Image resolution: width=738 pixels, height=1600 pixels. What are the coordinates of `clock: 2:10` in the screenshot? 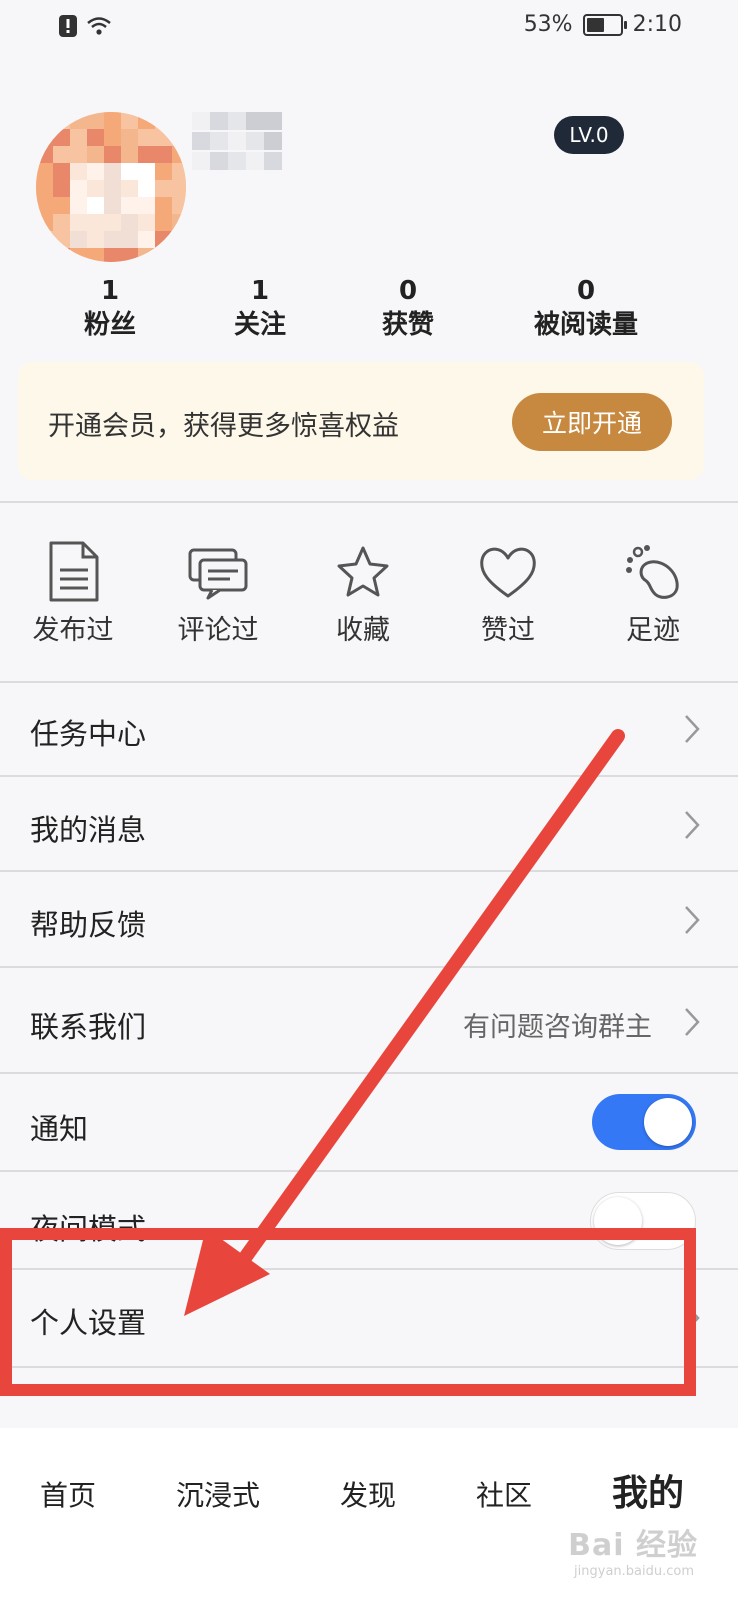 It's located at (657, 24).